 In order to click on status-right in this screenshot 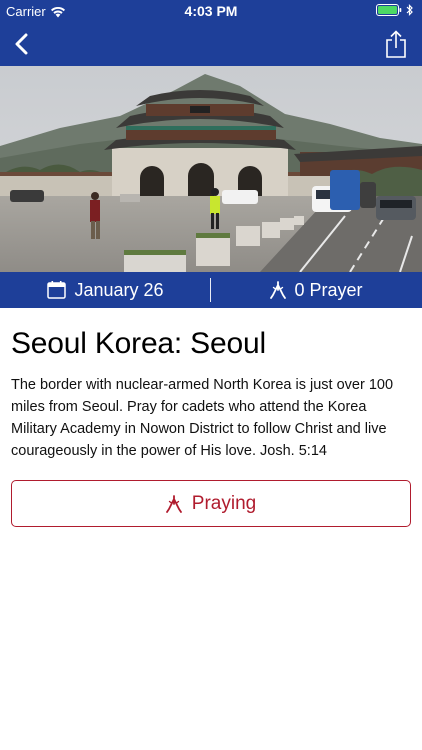, I will do `click(395, 10)`.